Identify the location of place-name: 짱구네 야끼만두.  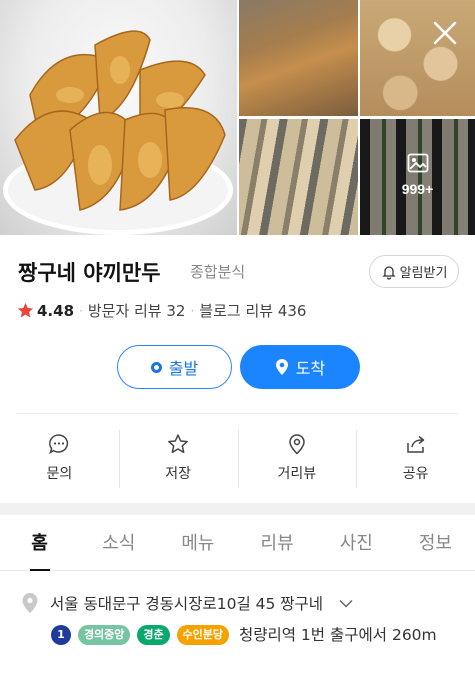
(89, 273).